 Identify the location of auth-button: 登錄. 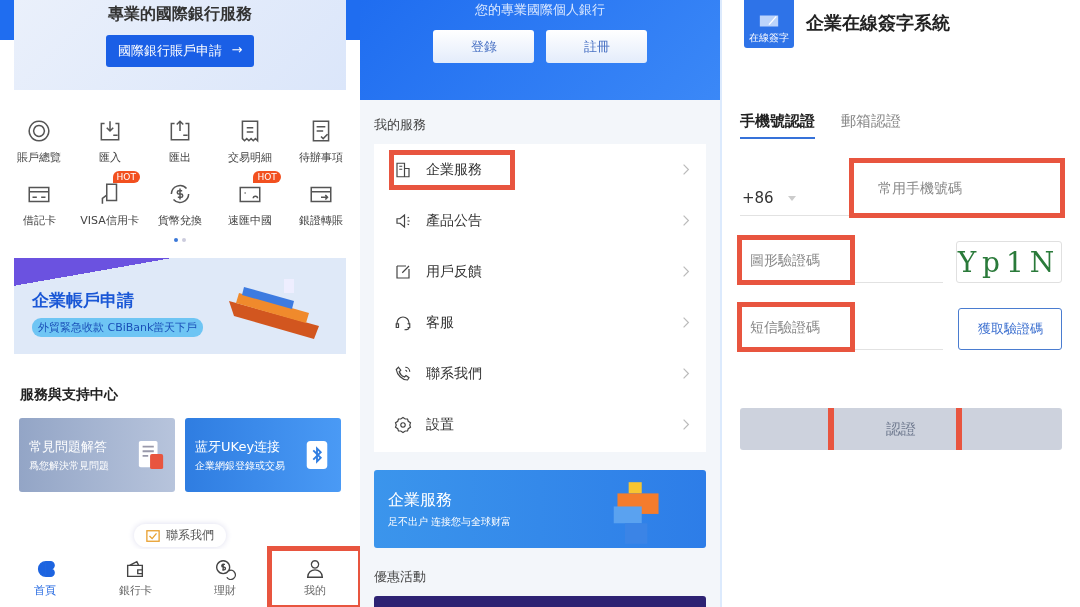
(483, 46).